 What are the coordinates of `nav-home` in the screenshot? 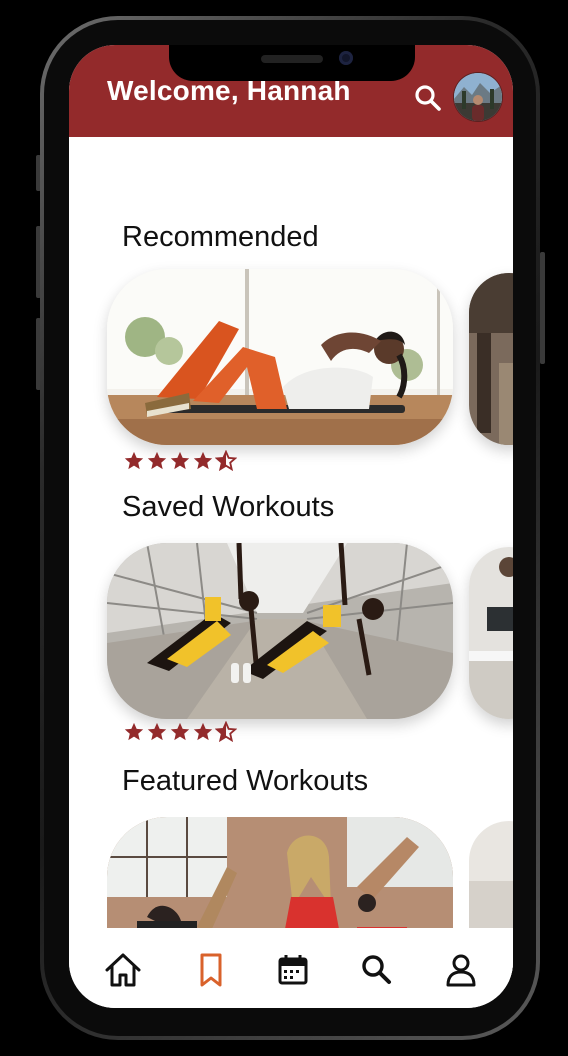 It's located at (123, 970).